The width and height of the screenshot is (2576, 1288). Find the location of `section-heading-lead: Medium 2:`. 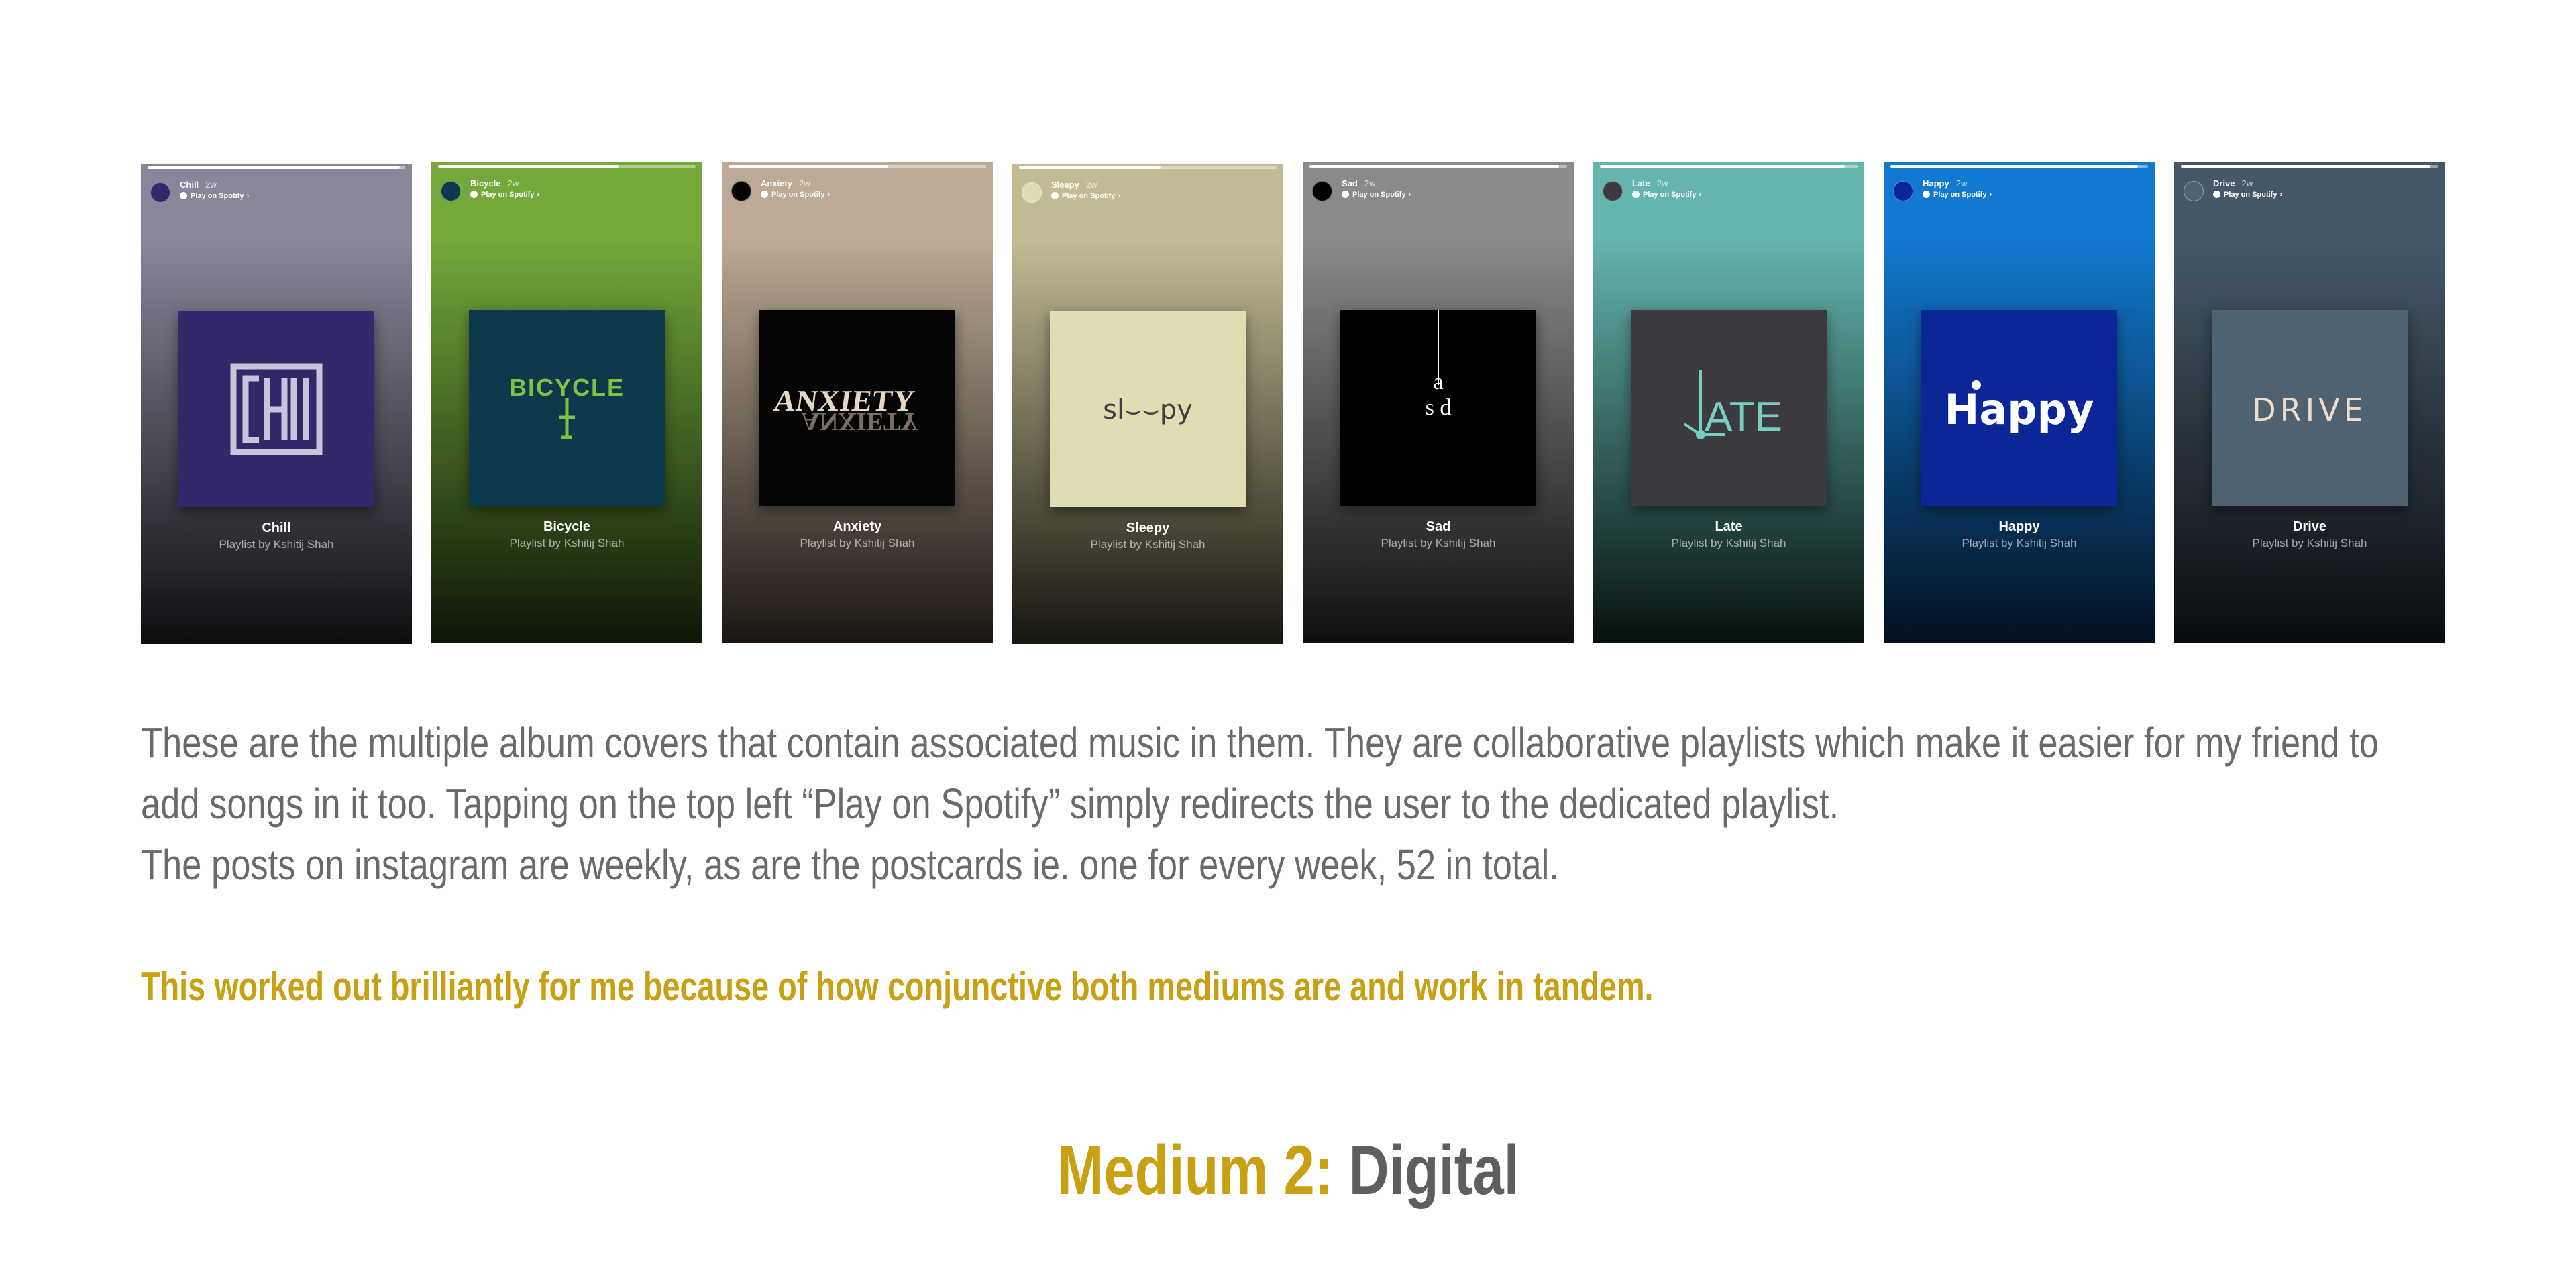

section-heading-lead: Medium 2: is located at coordinates (1195, 1171).